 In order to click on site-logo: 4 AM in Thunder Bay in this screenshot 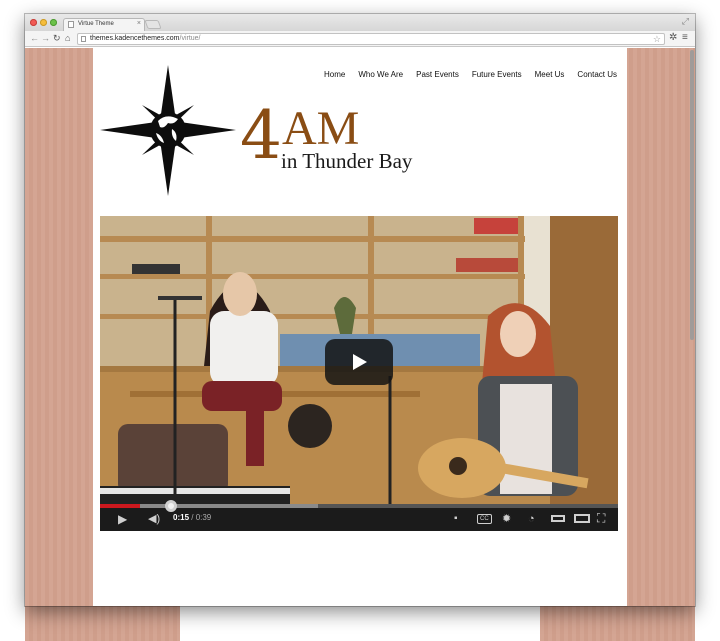, I will do `click(268, 130)`.